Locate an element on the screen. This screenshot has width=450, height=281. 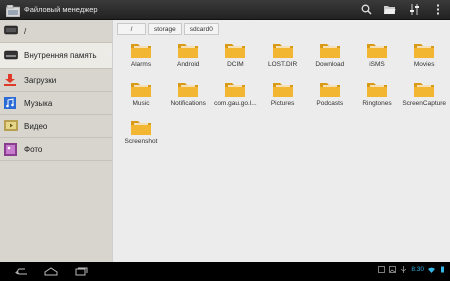
home-button is located at coordinates (51, 271).